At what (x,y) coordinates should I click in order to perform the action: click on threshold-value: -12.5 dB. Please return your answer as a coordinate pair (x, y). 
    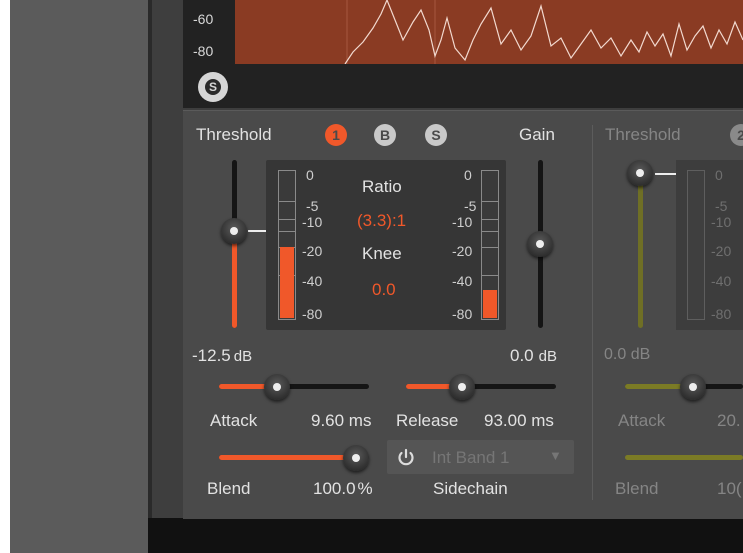
    Looking at the image, I should click on (222, 356).